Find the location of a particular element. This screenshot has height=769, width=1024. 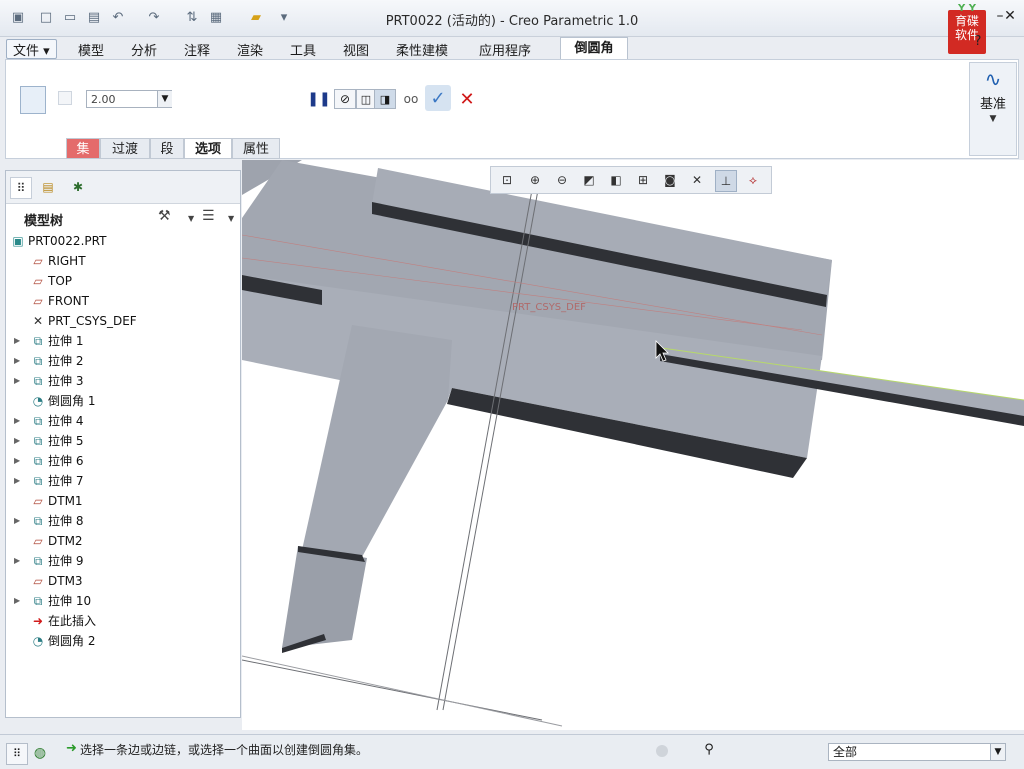

browser-toggle-icon: ◍ is located at coordinates (40, 753).